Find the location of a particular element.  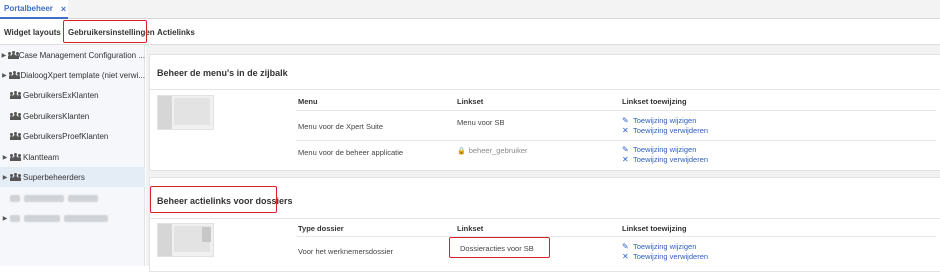

sidebar-item-redacted is located at coordinates (72, 198).